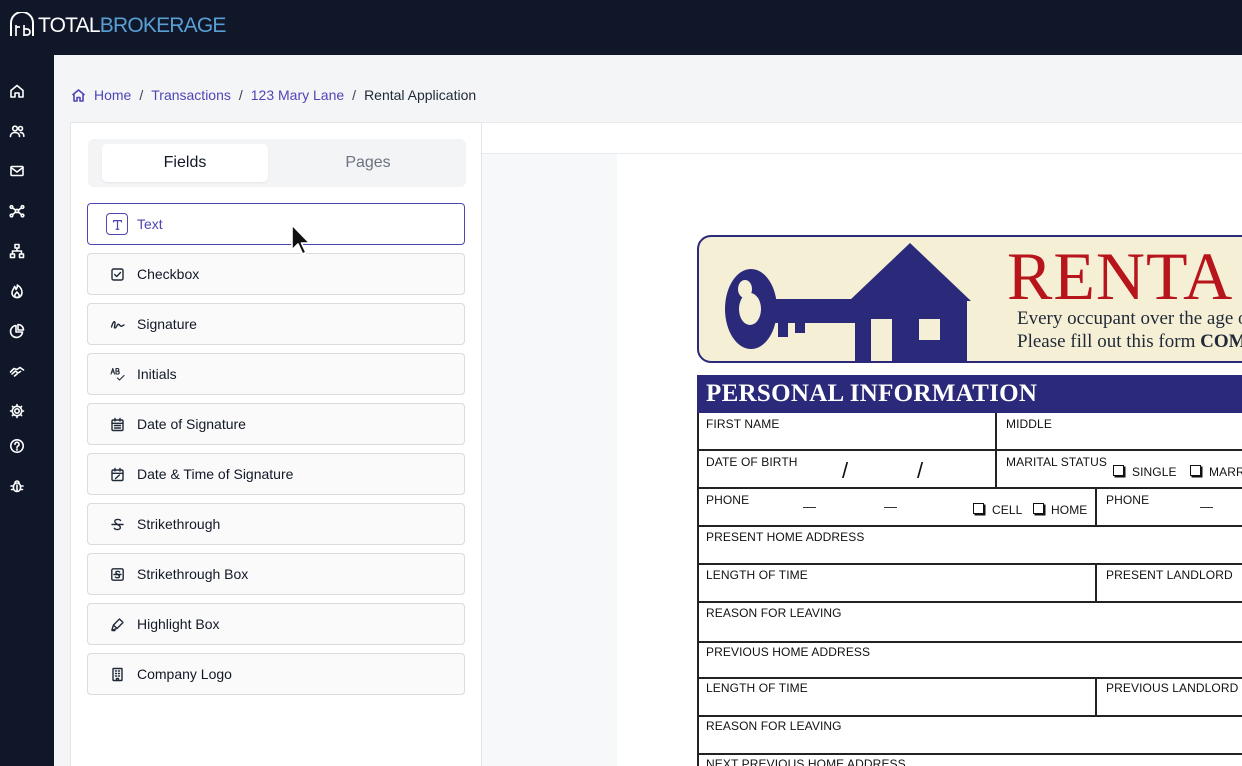 The width and height of the screenshot is (1242, 766). What do you see at coordinates (621, 27) in the screenshot?
I see `top-bar: TOTALBROKERAGE` at bounding box center [621, 27].